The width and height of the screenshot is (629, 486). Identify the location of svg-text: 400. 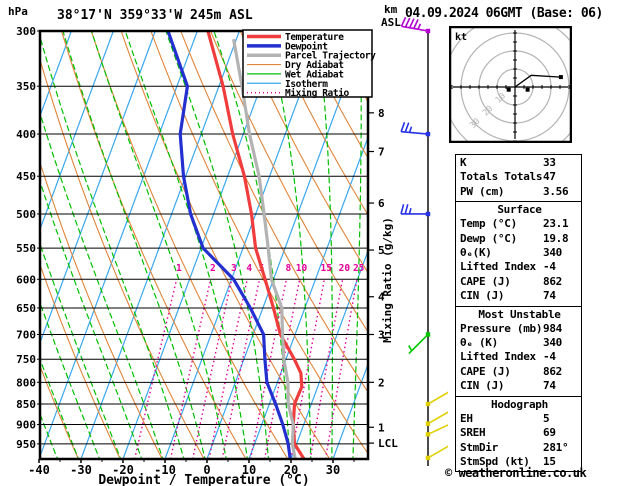
(26, 134).